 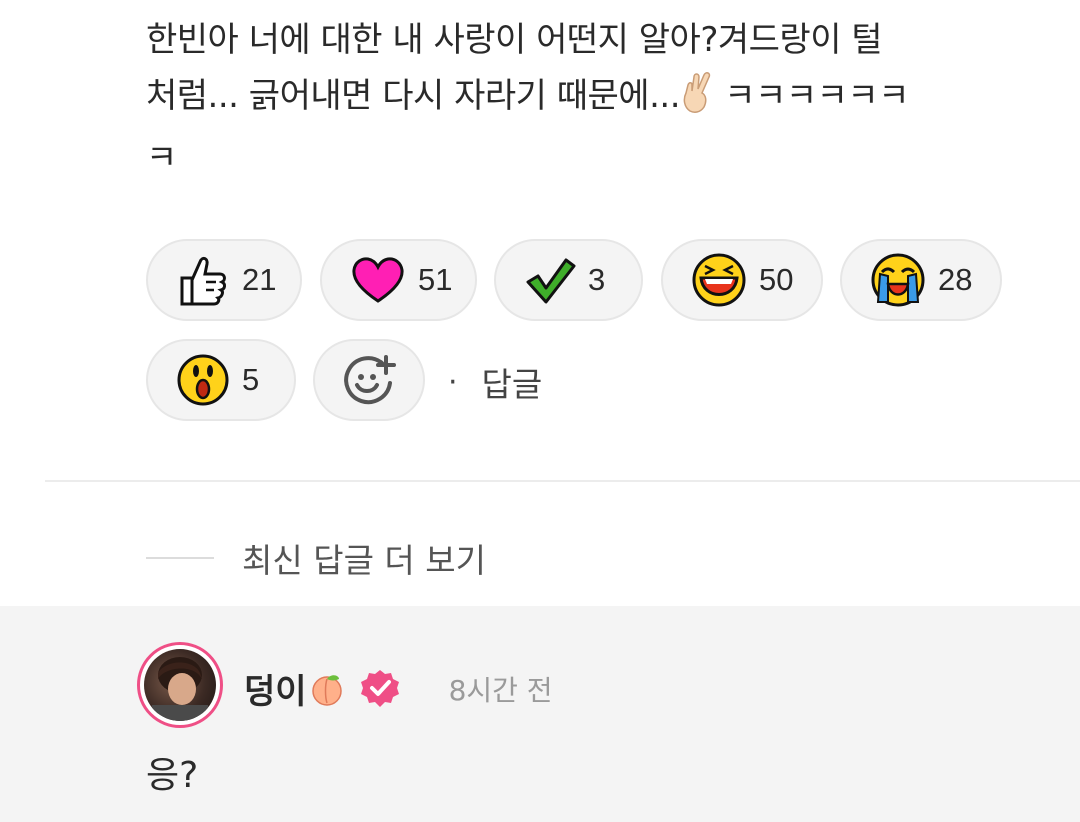 I want to click on peach-emoji-icon, so click(x=326, y=690).